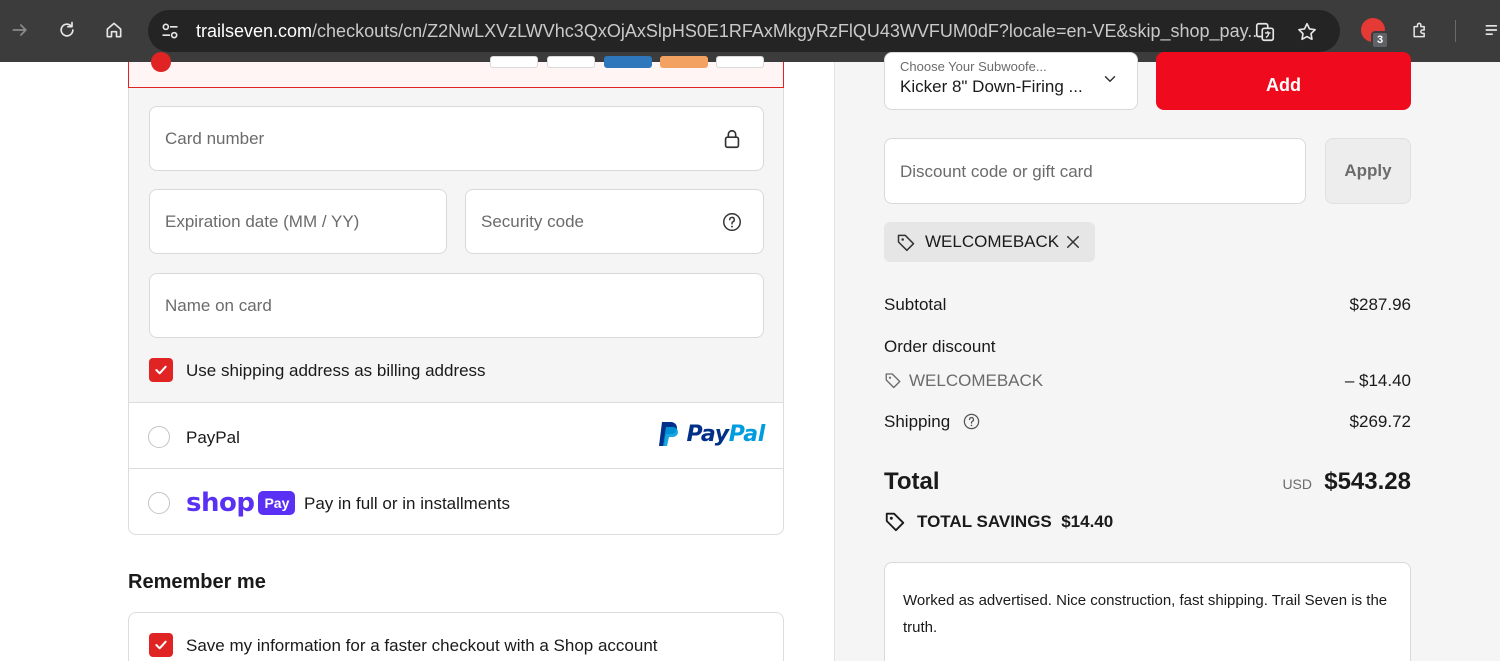  Describe the element at coordinates (407, 503) in the screenshot. I see `shop-pay-label: Pay in full or in installments` at that location.